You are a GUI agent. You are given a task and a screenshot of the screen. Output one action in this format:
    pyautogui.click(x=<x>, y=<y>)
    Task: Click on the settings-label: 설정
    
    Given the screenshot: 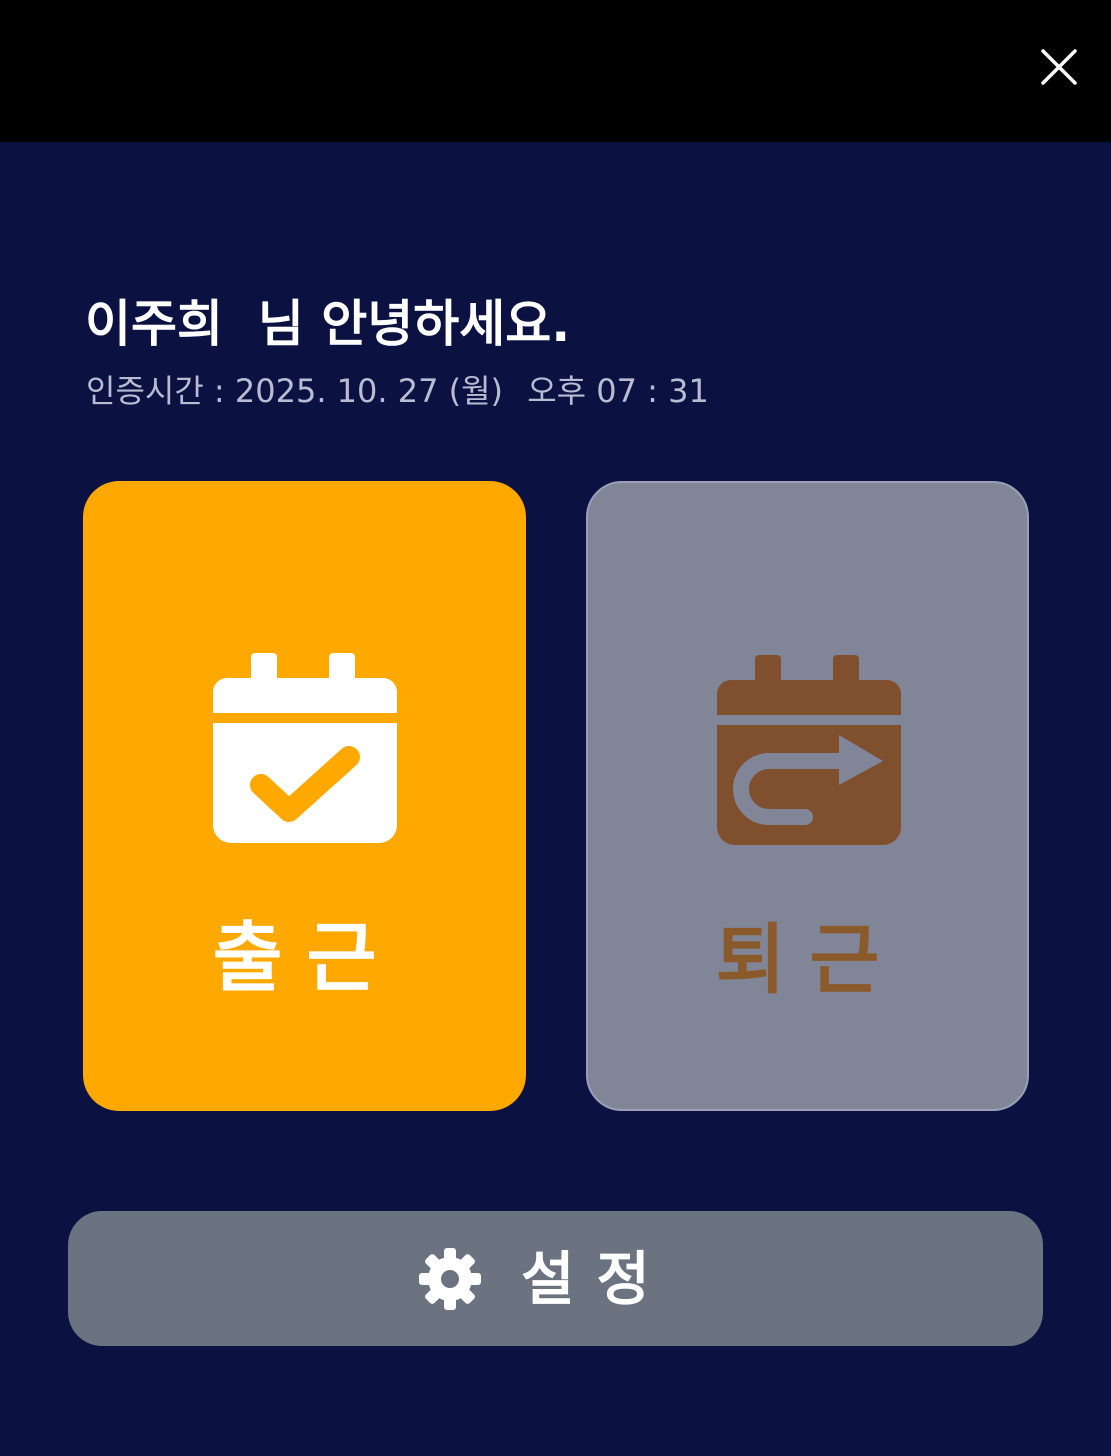 What is the action you would take?
    pyautogui.click(x=596, y=1278)
    